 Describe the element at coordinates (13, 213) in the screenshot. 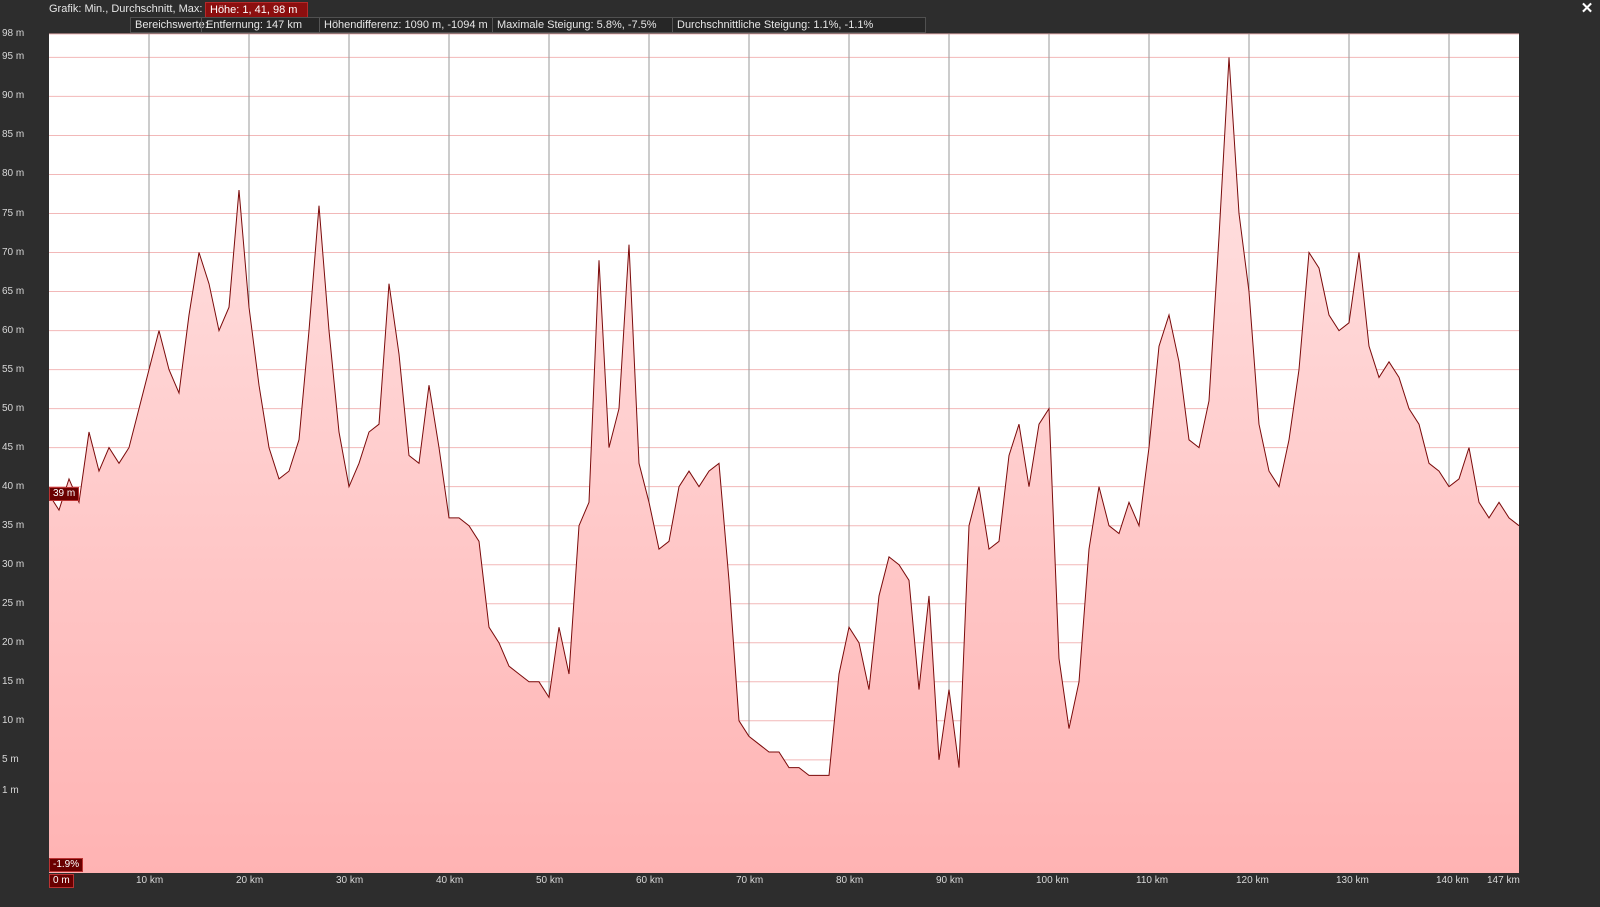

I see `y-tick-label: 75 m` at that location.